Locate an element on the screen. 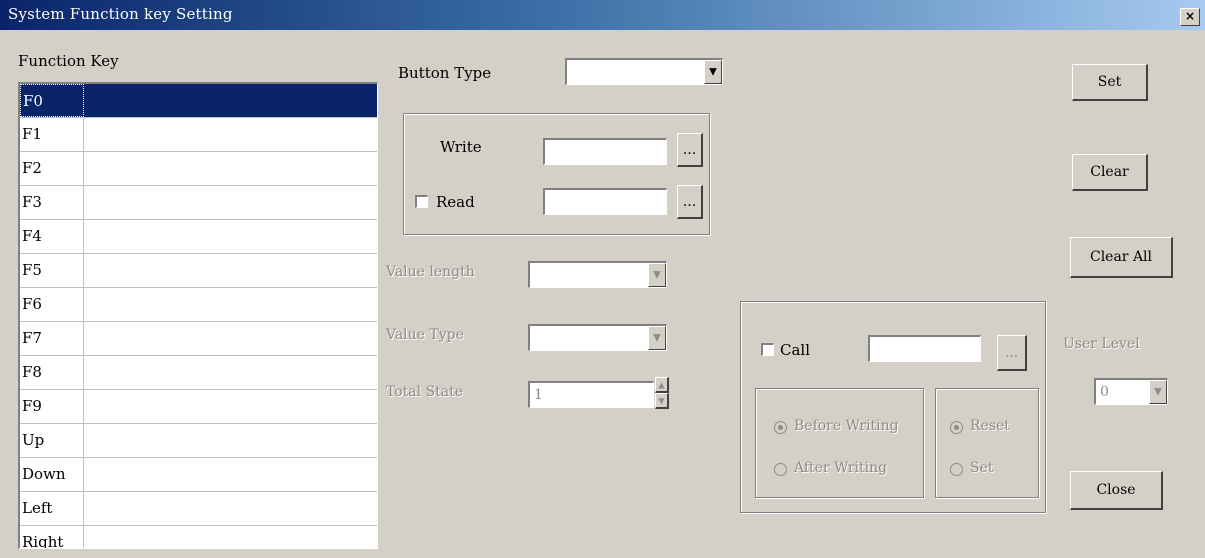 This screenshot has height=558, width=1205. list-item: F5 is located at coordinates (198, 271).